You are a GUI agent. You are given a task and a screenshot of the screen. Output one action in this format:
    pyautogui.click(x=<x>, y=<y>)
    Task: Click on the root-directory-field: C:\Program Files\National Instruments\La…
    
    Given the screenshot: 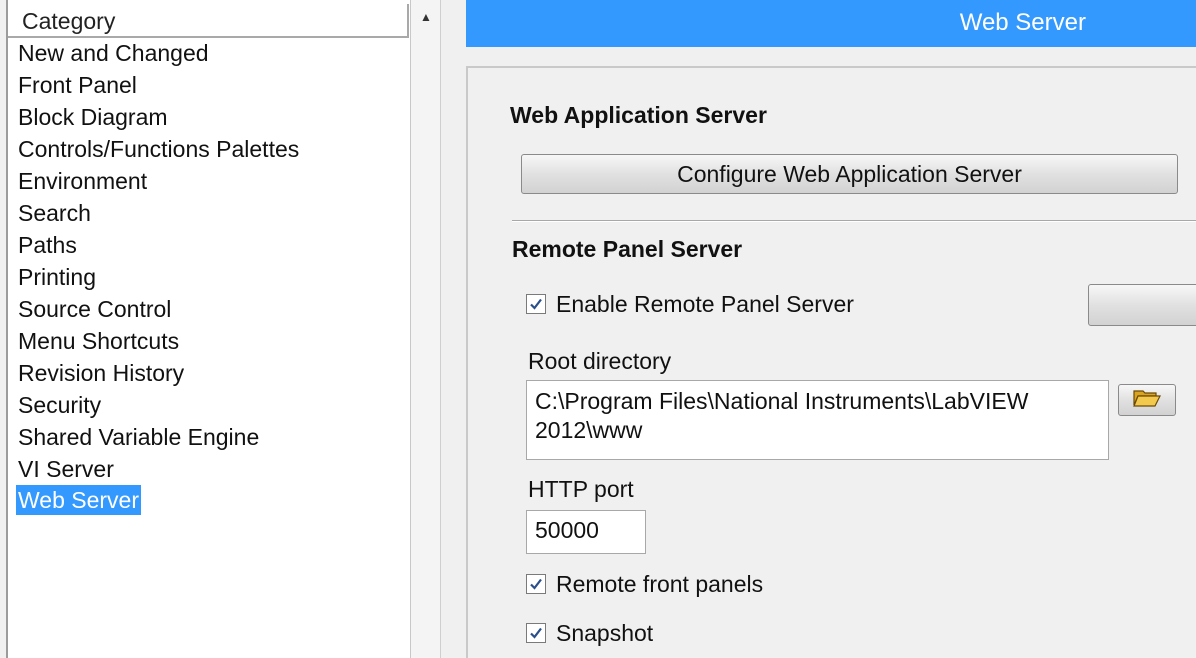 What is the action you would take?
    pyautogui.click(x=817, y=420)
    